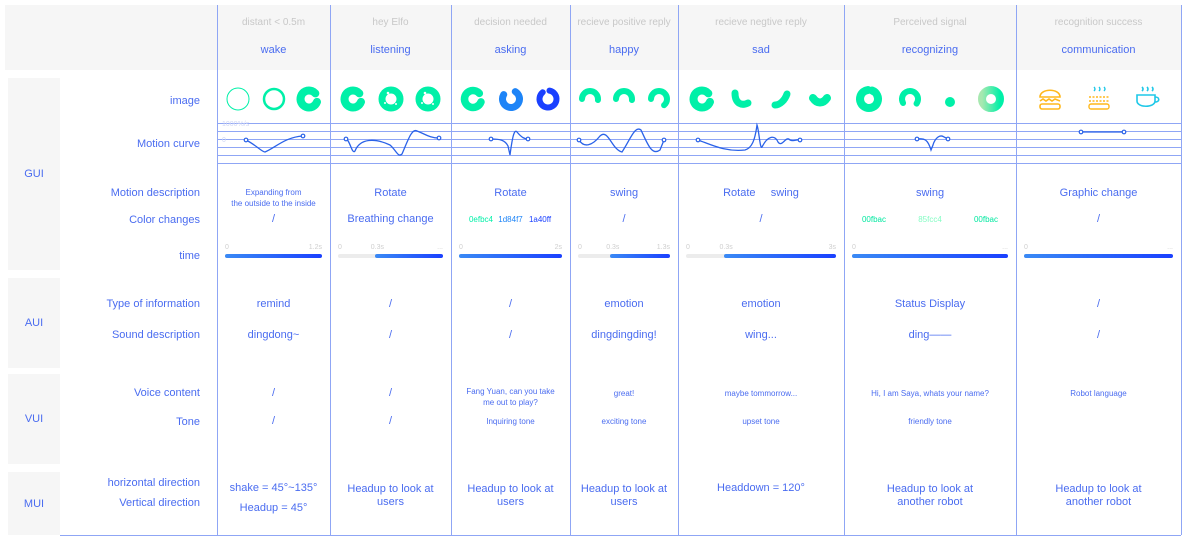 The width and height of the screenshot is (1188, 542). I want to click on ring-icon, so click(274, 101).